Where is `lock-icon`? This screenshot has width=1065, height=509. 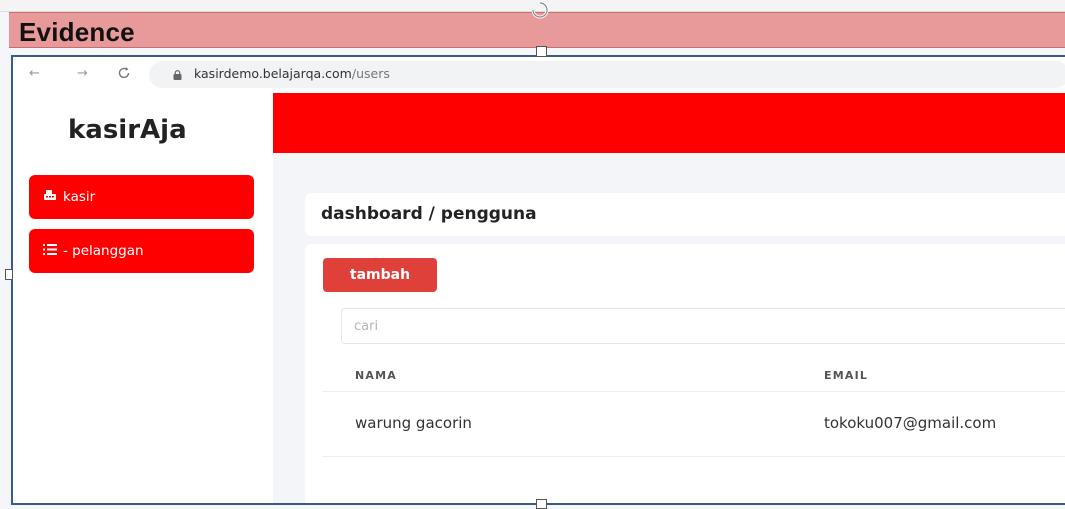
lock-icon is located at coordinates (177, 75).